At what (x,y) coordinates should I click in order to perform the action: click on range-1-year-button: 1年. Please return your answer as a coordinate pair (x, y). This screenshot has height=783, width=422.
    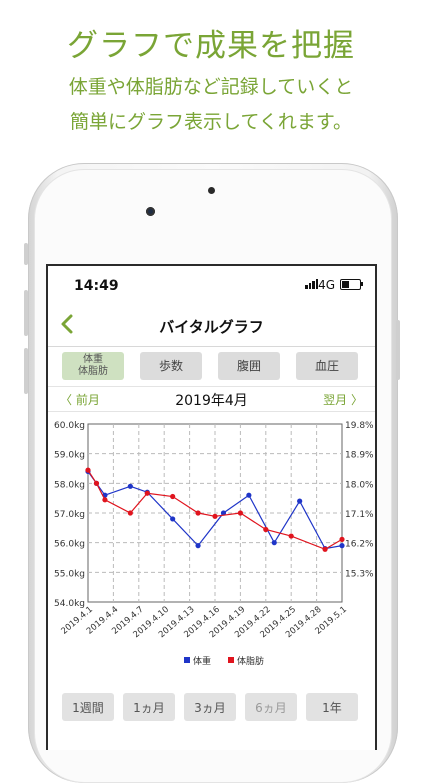
    Looking at the image, I should click on (332, 707).